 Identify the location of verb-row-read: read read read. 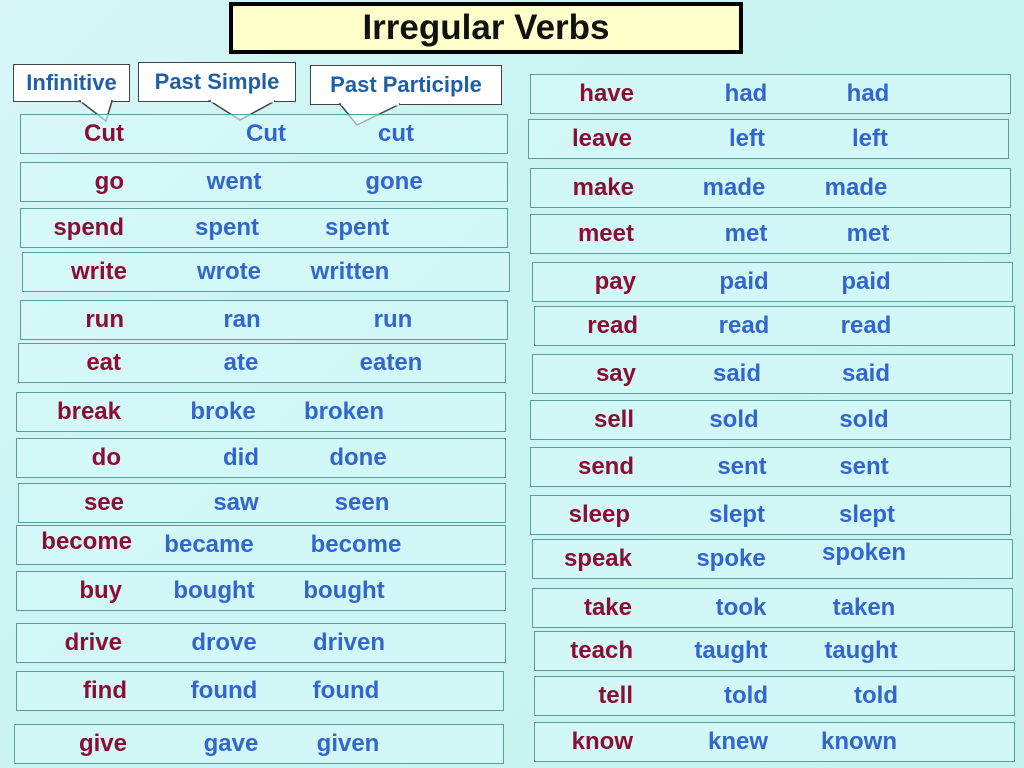
(774, 326).